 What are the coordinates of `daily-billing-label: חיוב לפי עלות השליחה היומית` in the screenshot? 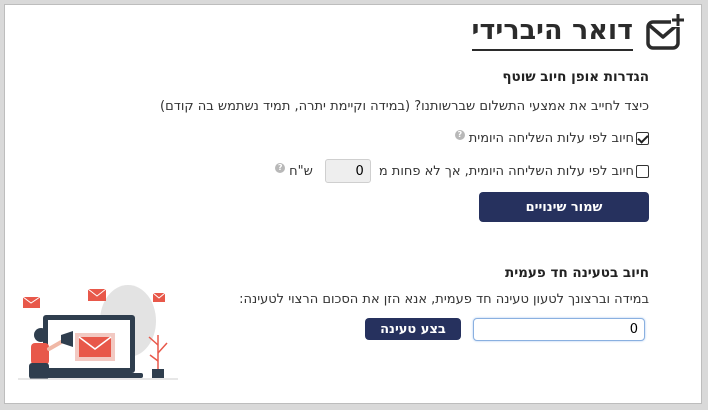 It's located at (551, 138).